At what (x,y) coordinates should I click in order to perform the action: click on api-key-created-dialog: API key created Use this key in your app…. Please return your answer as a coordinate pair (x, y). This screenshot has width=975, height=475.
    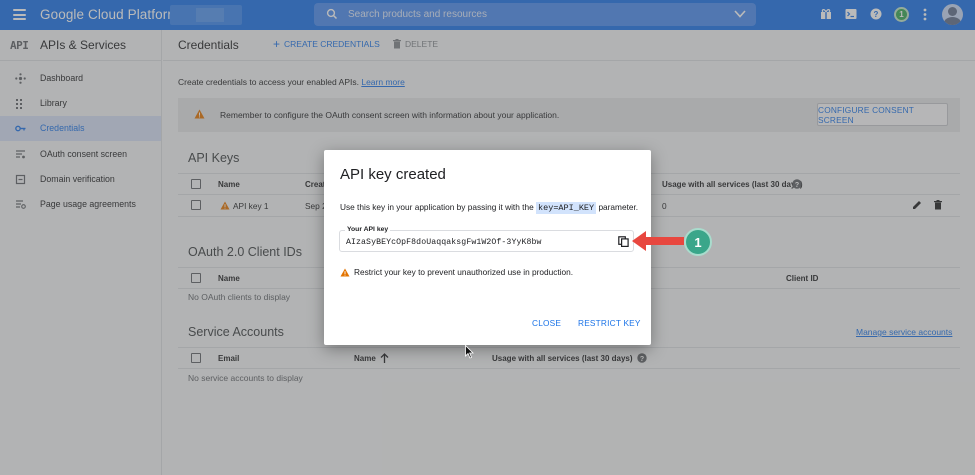
    Looking at the image, I should click on (487, 247).